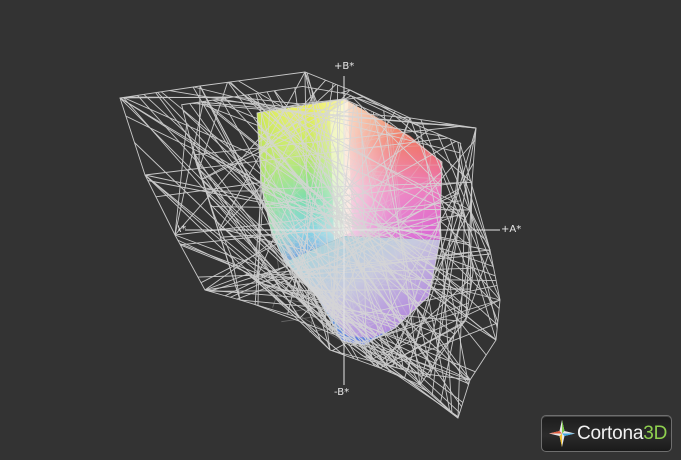  I want to click on axis-label-b-positive: +B*, so click(344, 66).